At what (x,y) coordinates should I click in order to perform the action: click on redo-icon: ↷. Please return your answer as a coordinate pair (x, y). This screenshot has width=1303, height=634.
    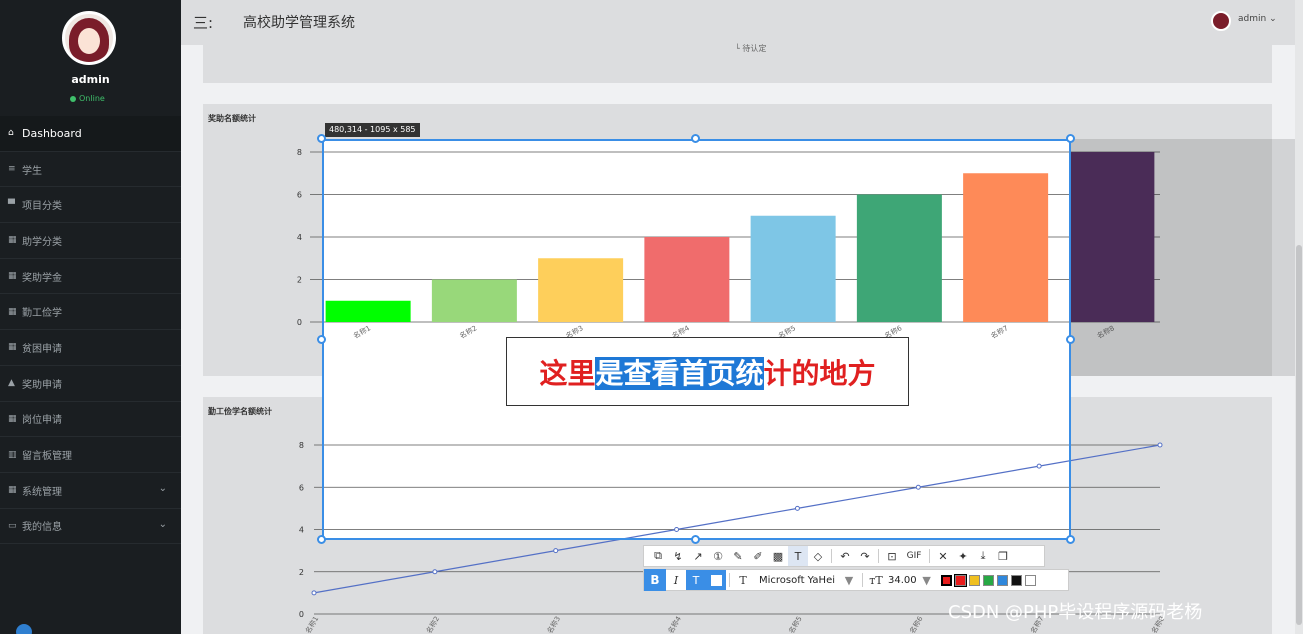
    Looking at the image, I should click on (865, 556).